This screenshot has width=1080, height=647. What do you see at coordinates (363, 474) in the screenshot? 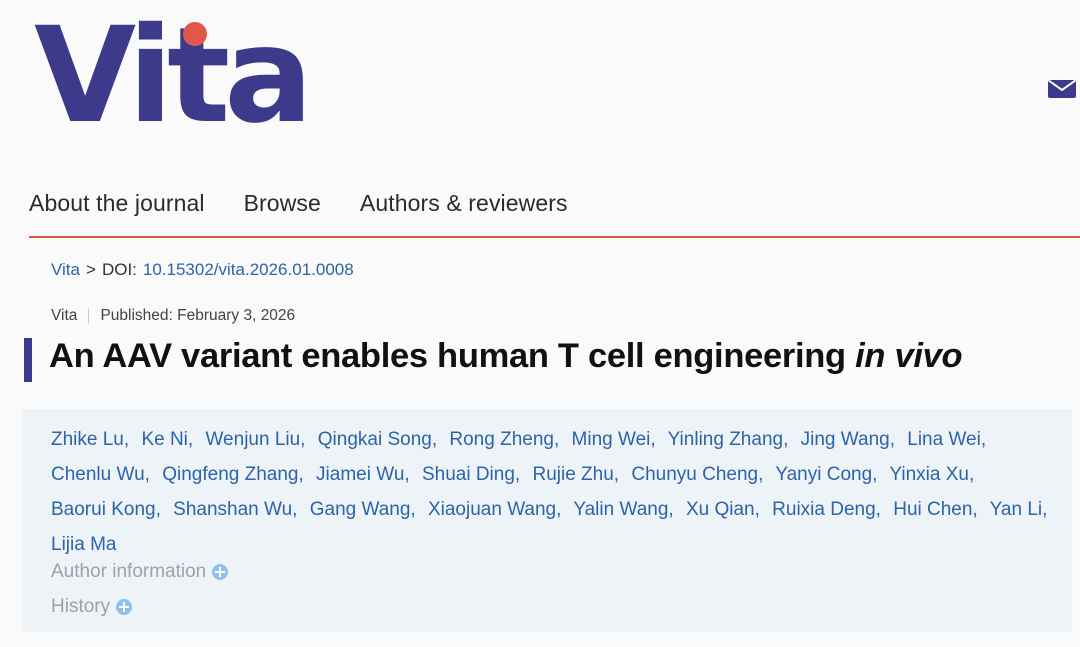
I see `author-link: Jiamei Wu,` at bounding box center [363, 474].